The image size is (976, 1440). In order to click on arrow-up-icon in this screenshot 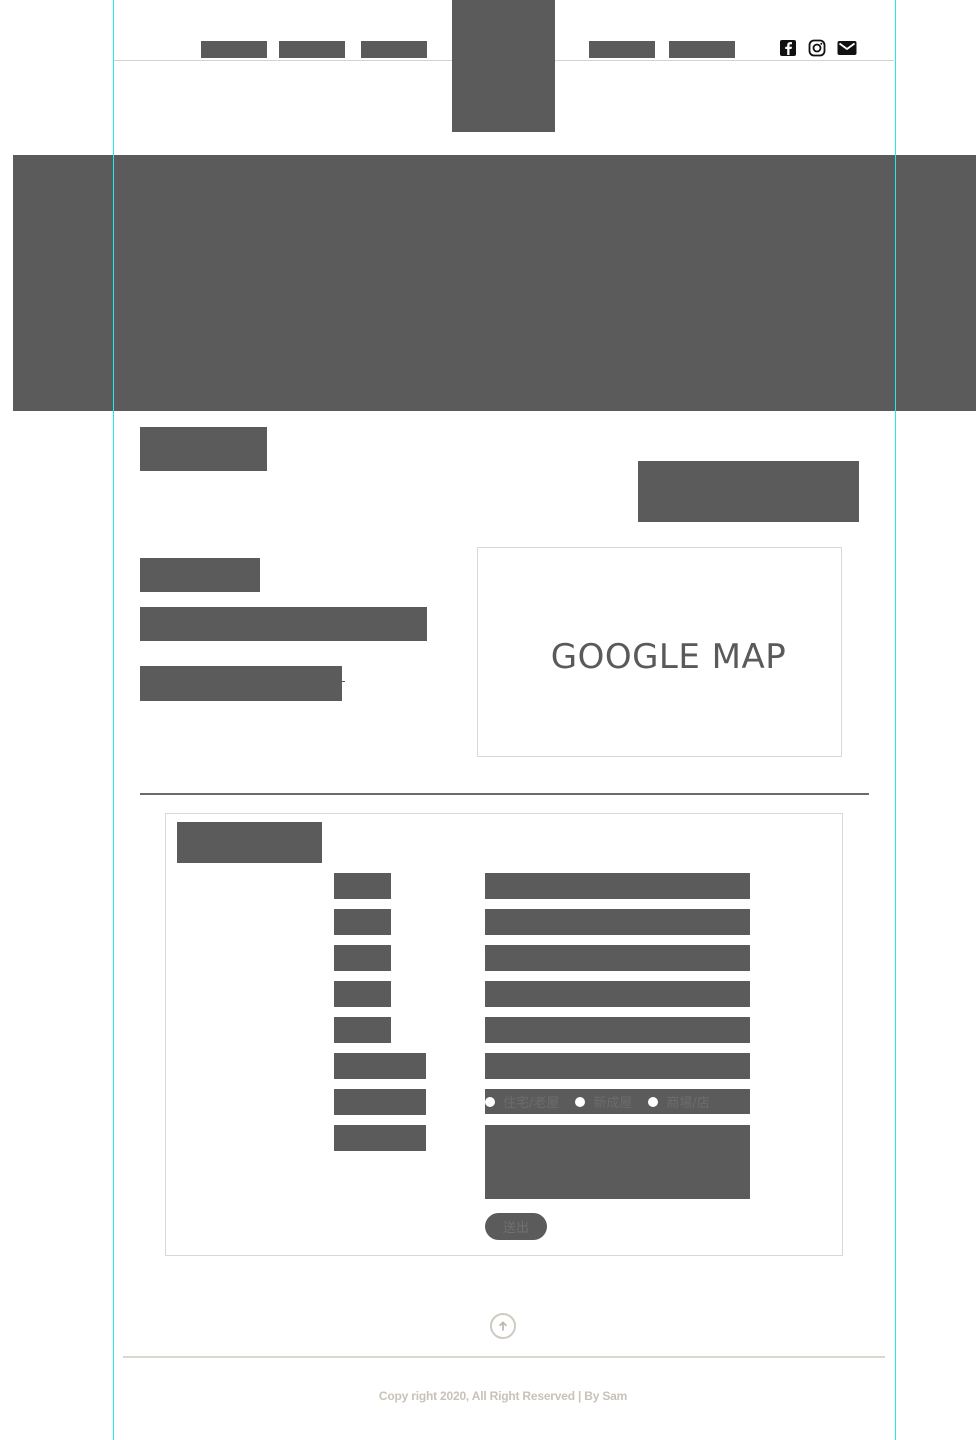, I will do `click(503, 1326)`.